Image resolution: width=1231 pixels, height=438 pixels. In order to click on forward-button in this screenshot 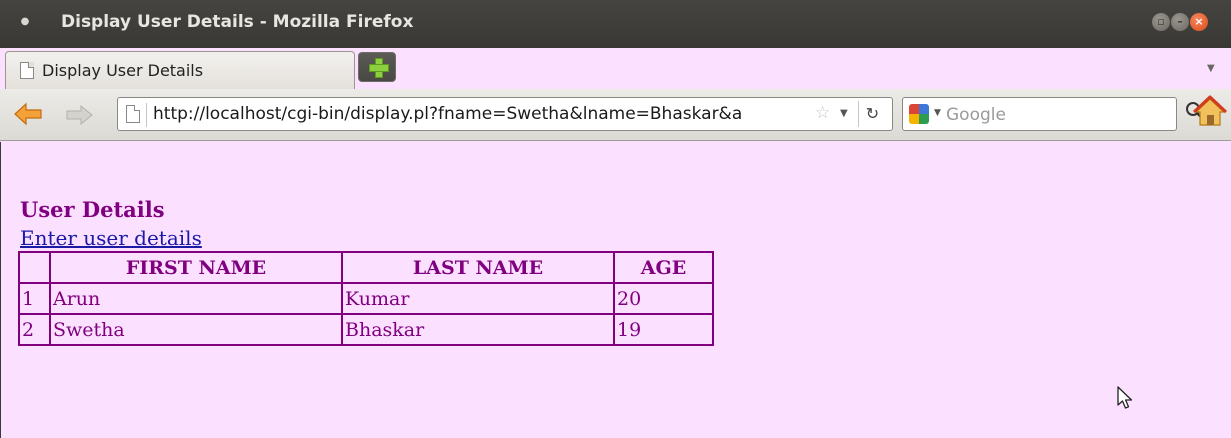, I will do `click(79, 115)`.